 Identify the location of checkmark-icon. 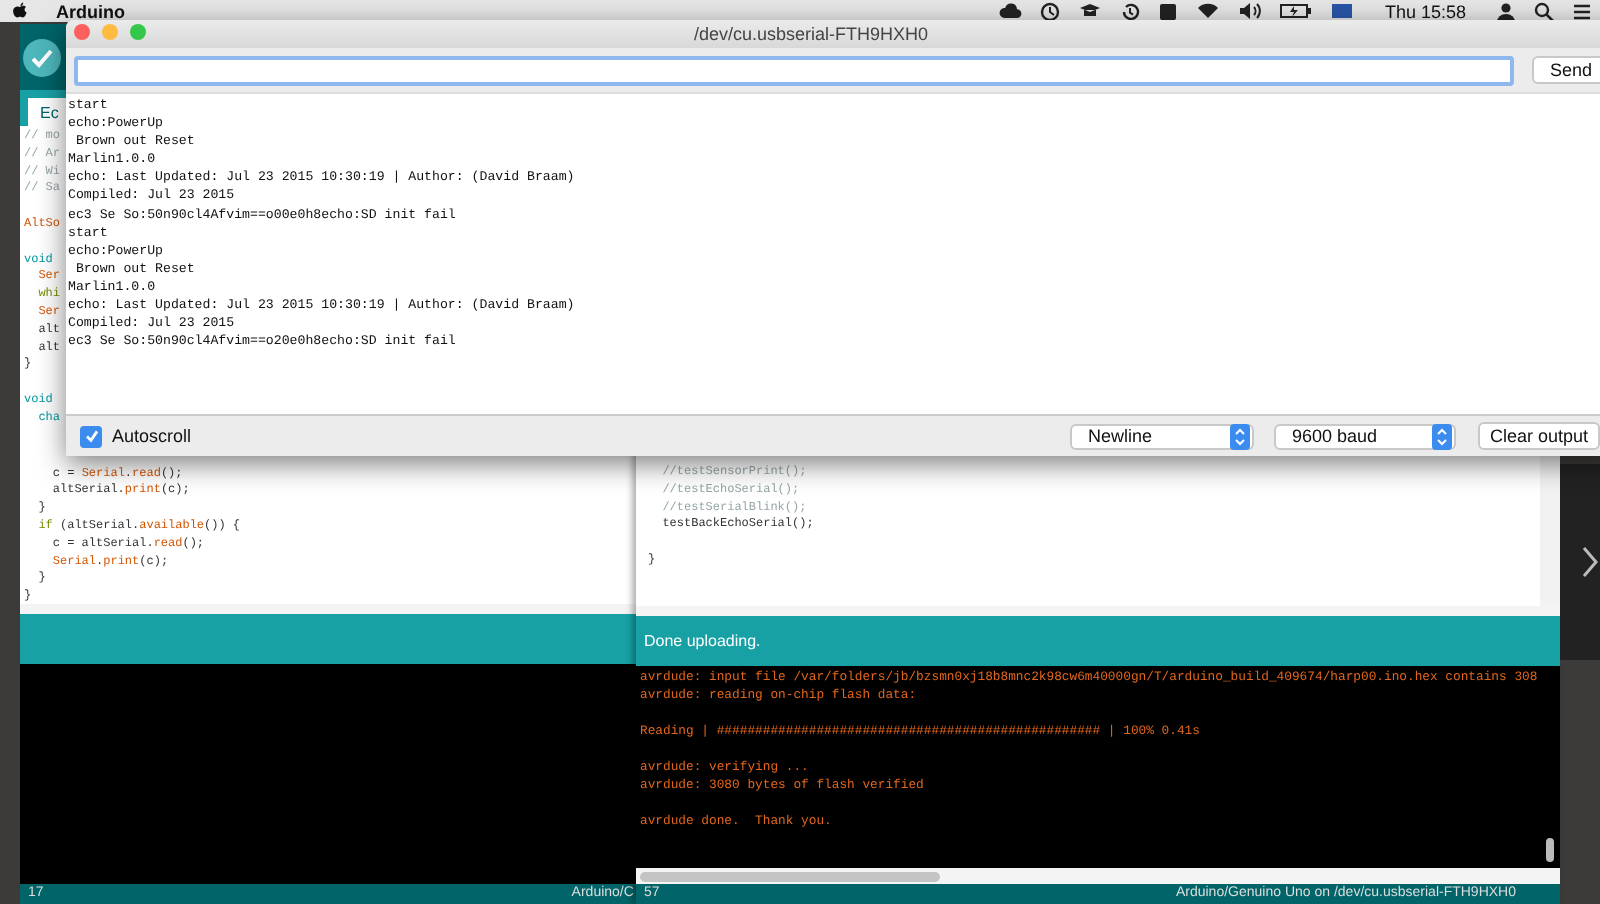
(91, 436).